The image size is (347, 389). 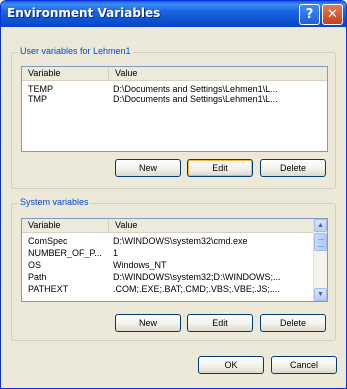 What do you see at coordinates (37, 99) in the screenshot?
I see `variable-name: TMP` at bounding box center [37, 99].